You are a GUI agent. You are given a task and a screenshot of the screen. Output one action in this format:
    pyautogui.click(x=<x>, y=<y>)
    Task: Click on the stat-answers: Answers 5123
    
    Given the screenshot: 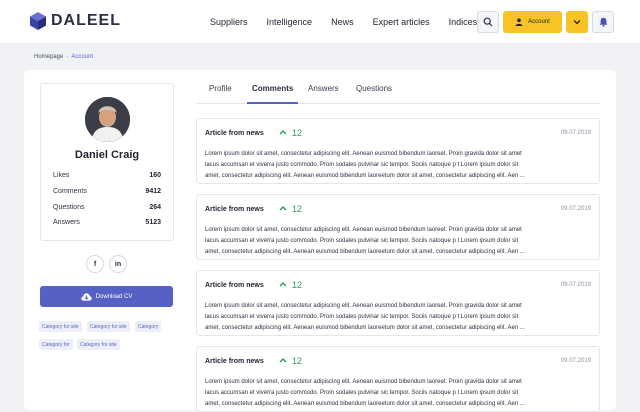 What is the action you would take?
    pyautogui.click(x=107, y=222)
    